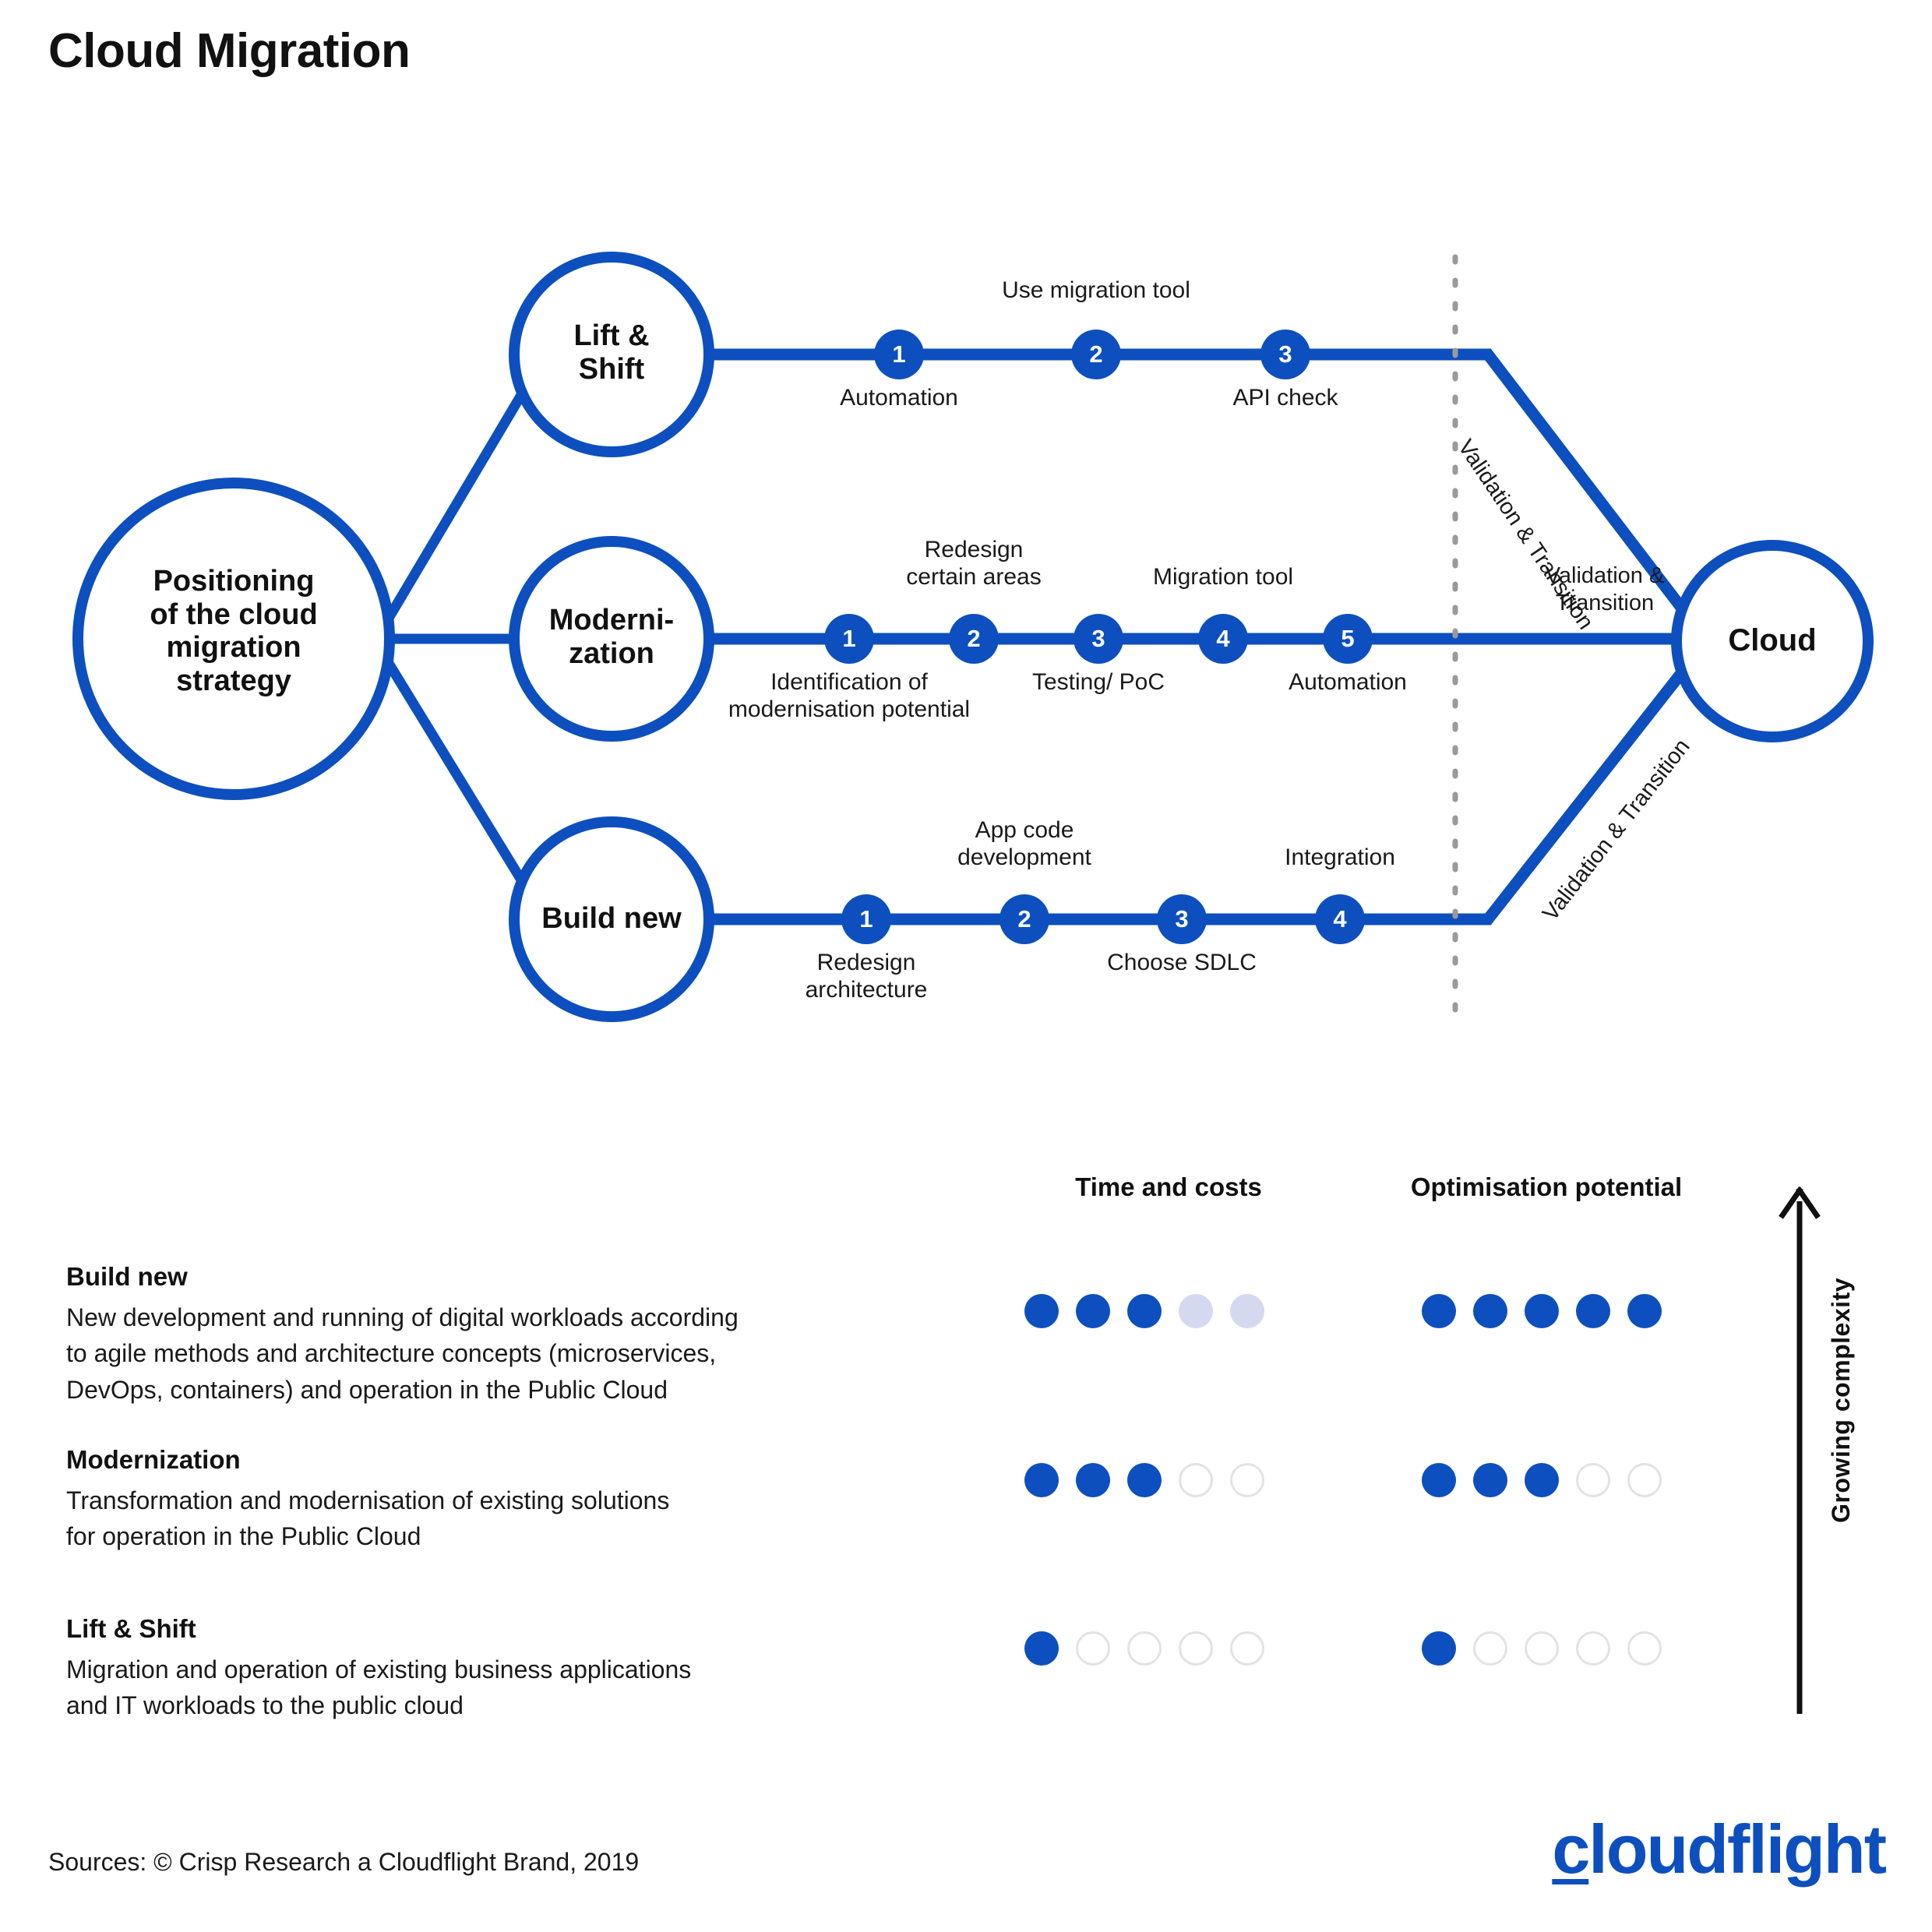 The width and height of the screenshot is (1932, 1932). I want to click on cloudflight-logo-rest: loudflight, so click(1738, 1849).